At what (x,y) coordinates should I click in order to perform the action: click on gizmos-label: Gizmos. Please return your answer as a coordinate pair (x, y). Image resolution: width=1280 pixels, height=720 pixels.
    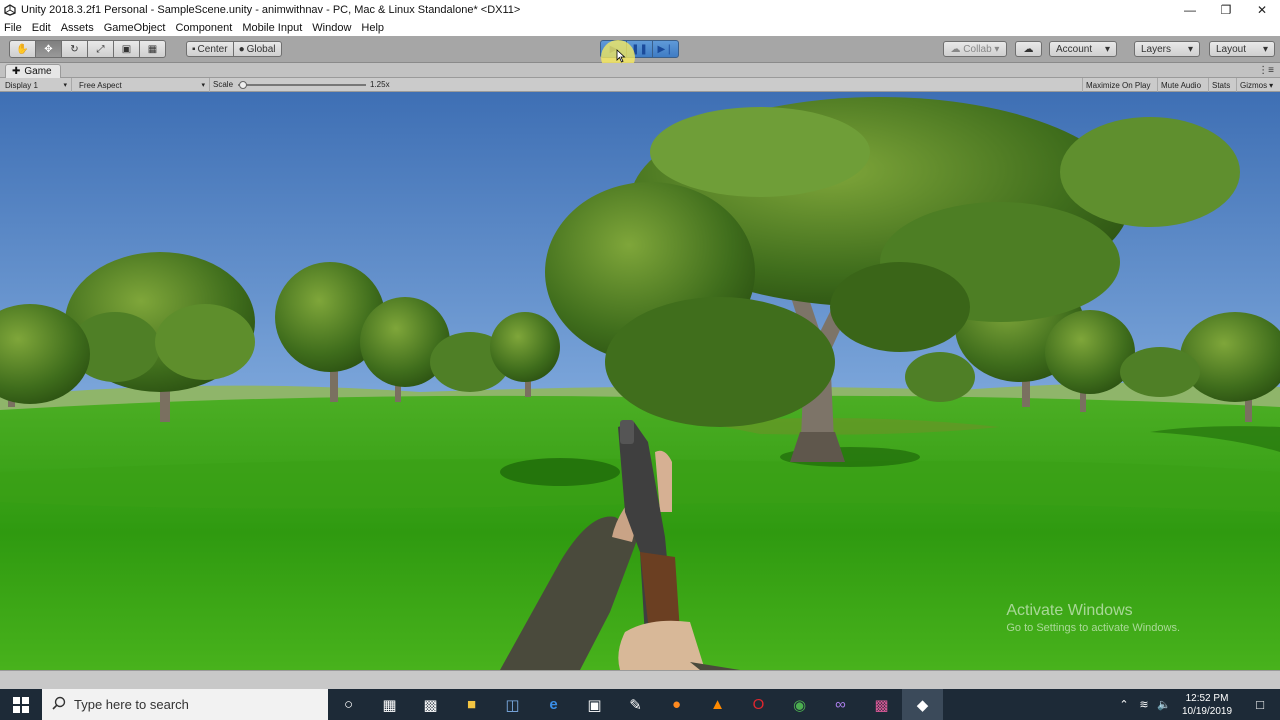
    Looking at the image, I should click on (1254, 85).